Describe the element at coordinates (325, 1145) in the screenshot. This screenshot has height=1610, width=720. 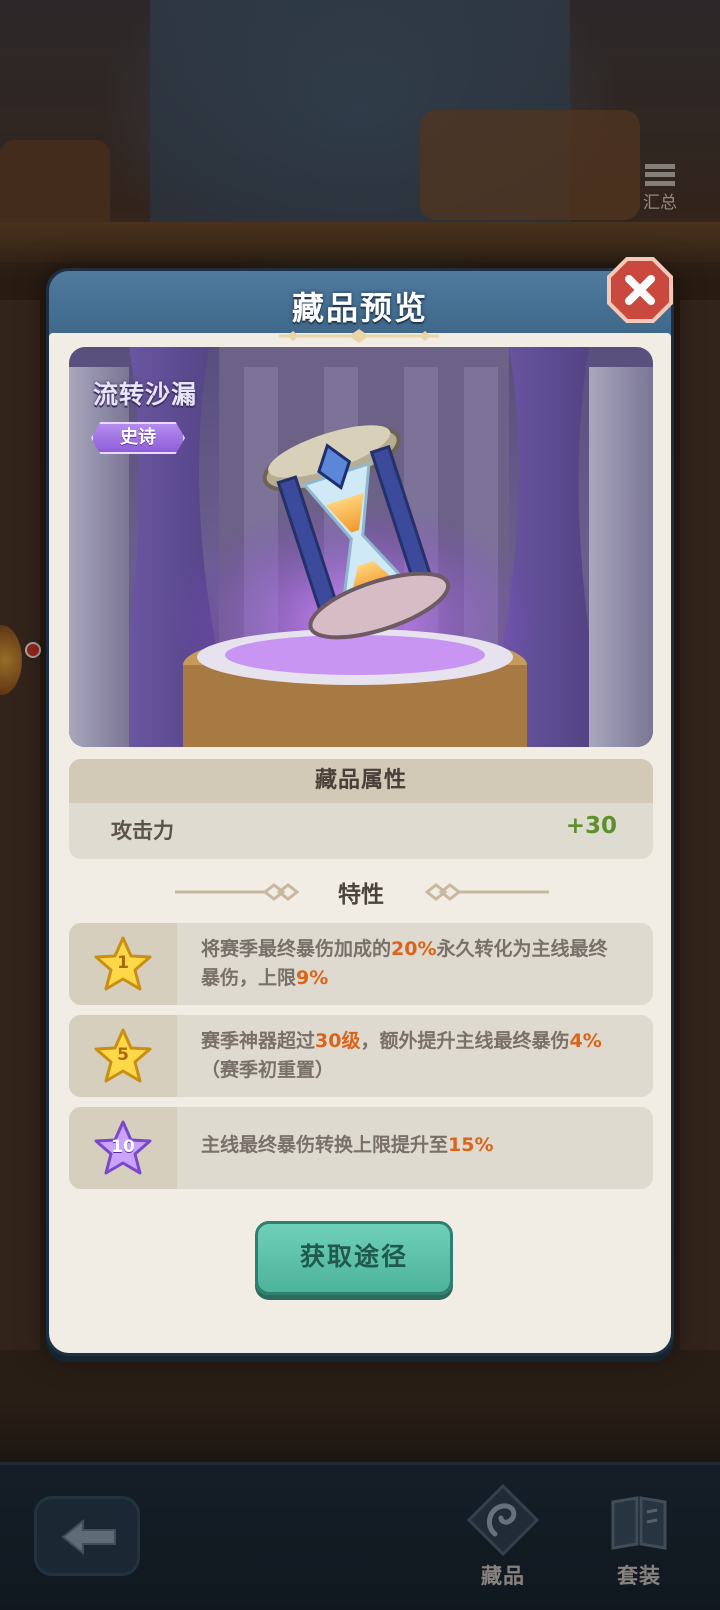
I see `trait-text: 主线最终暴伤转换上限提升至` at that location.